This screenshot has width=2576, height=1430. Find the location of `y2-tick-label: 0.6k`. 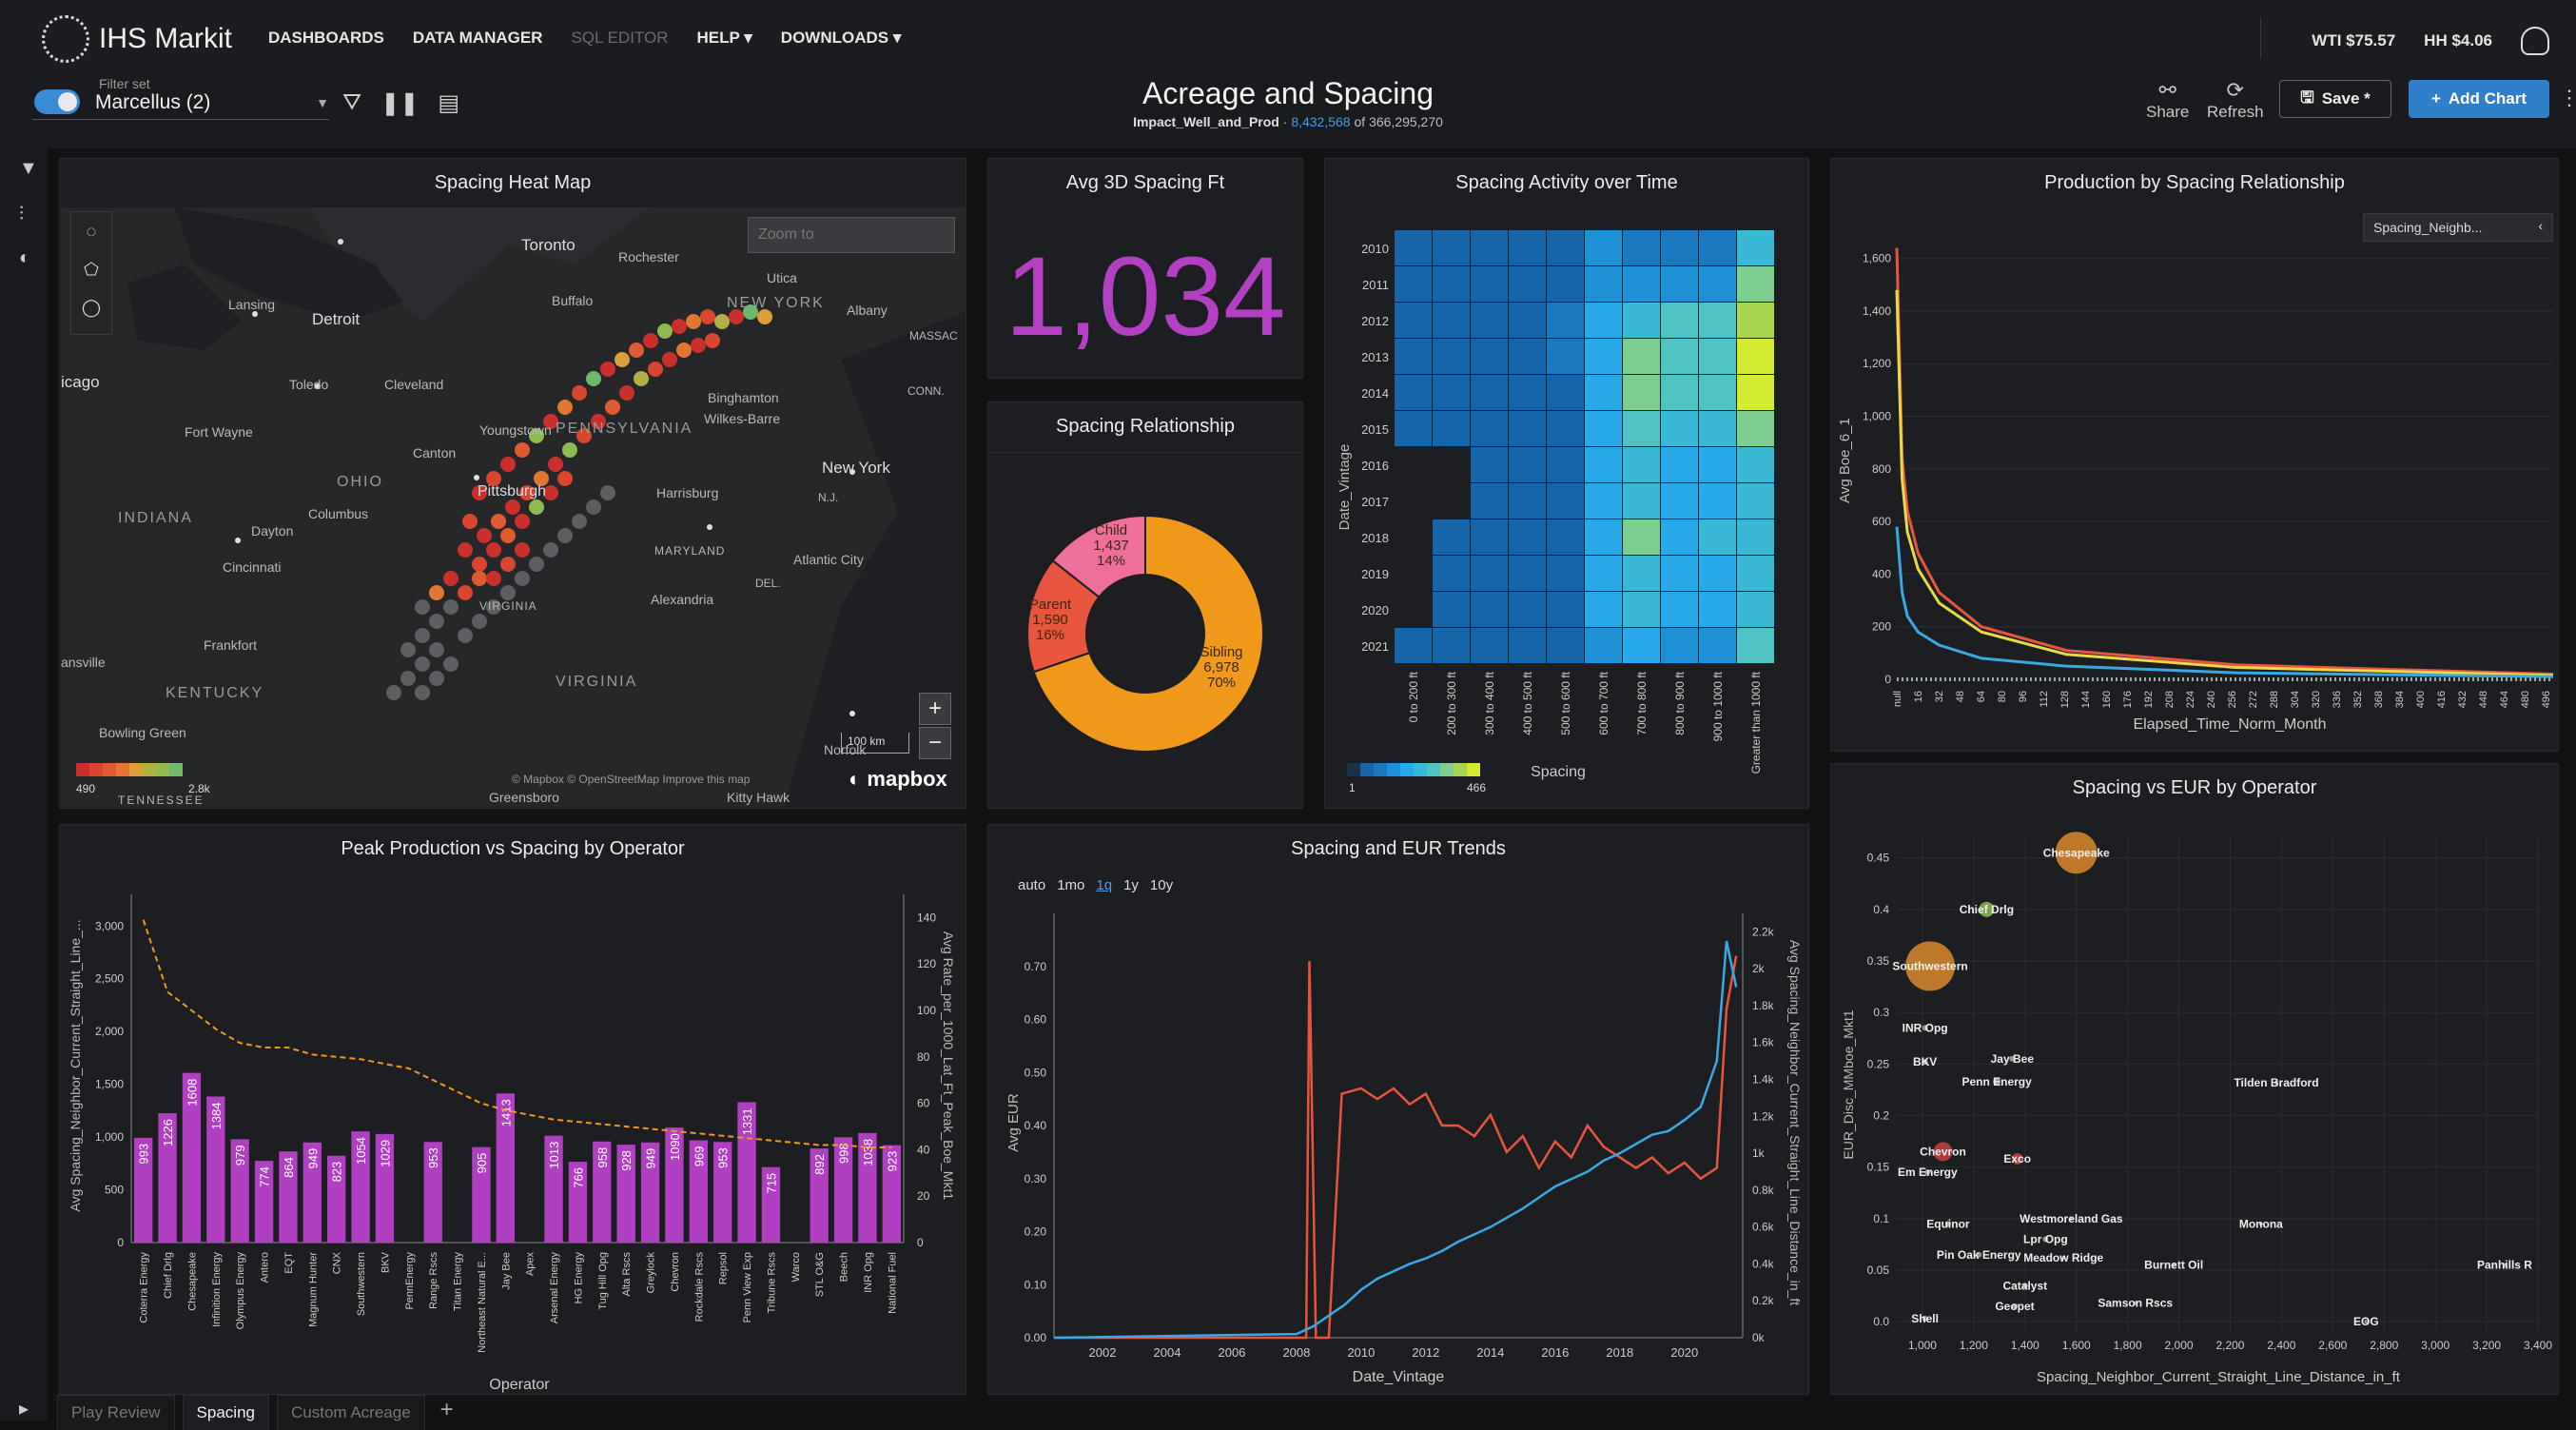

y2-tick-label: 0.6k is located at coordinates (1764, 1228).